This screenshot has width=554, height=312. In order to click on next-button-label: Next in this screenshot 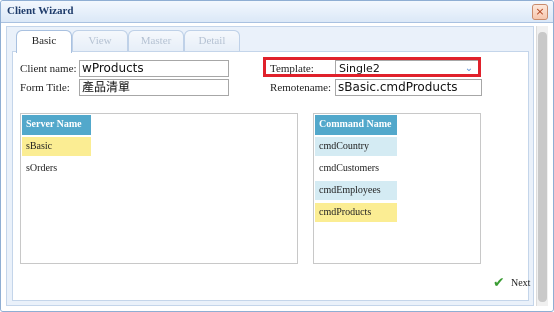, I will do `click(521, 283)`.